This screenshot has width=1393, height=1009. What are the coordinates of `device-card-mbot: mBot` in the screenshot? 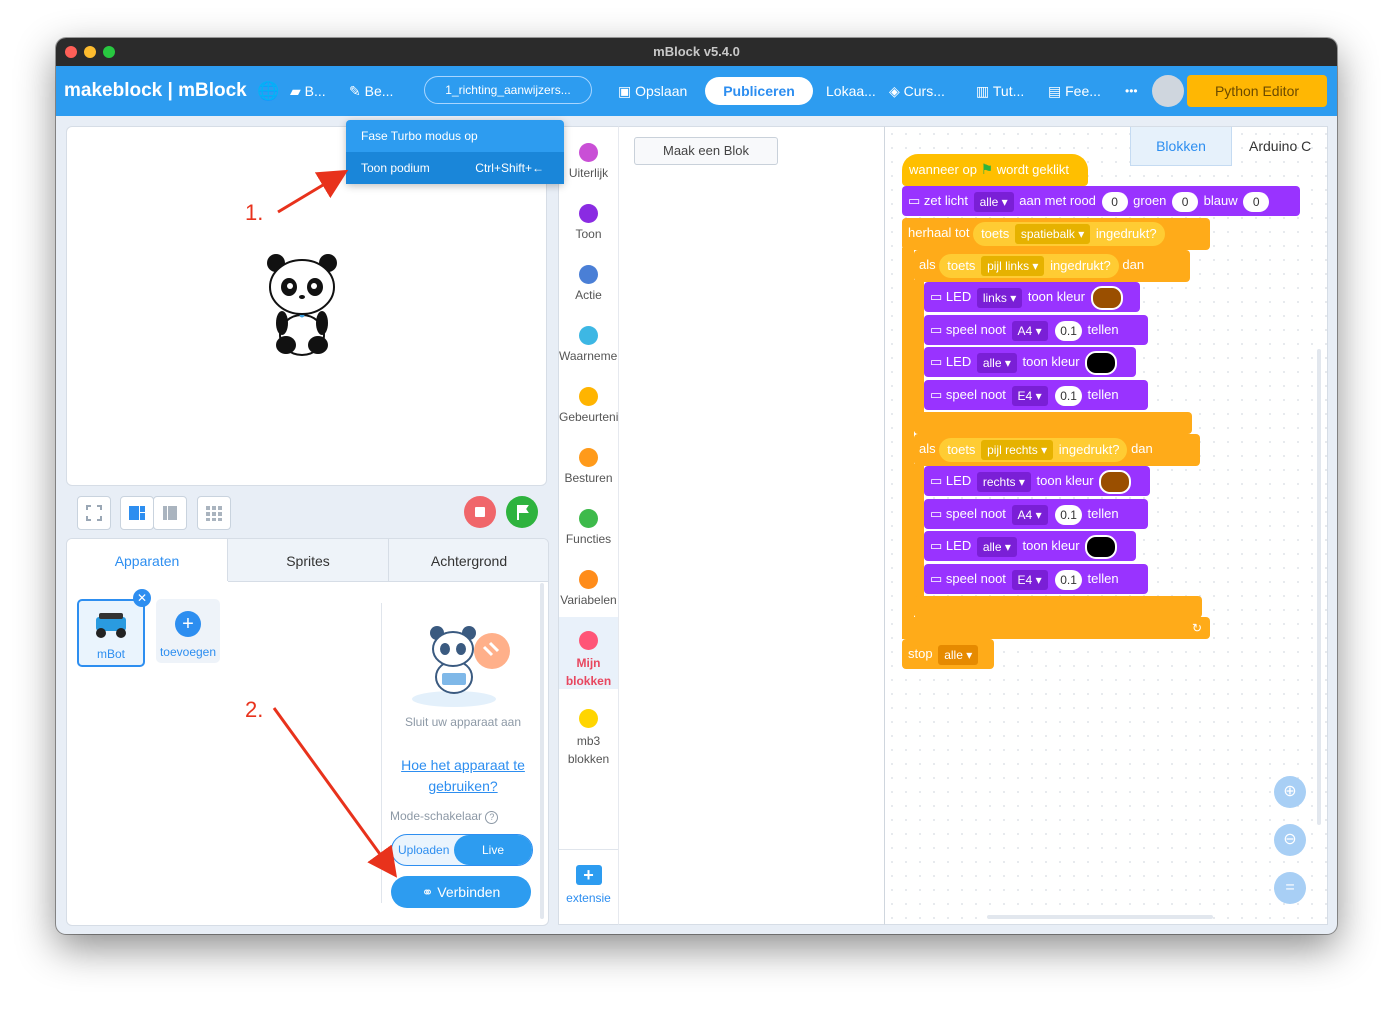 It's located at (111, 633).